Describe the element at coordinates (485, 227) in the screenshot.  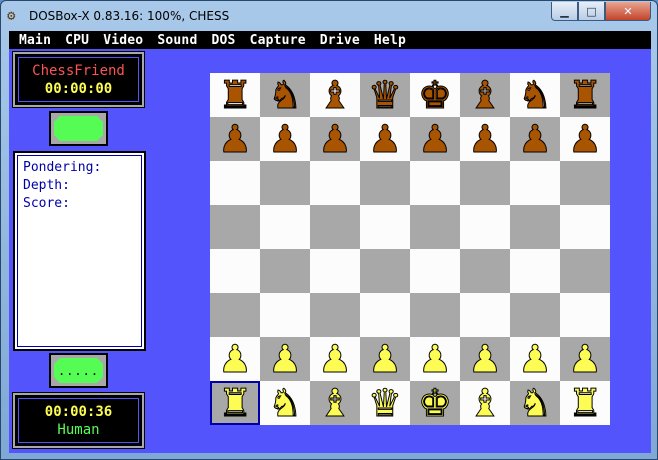
I see `square-f5` at that location.